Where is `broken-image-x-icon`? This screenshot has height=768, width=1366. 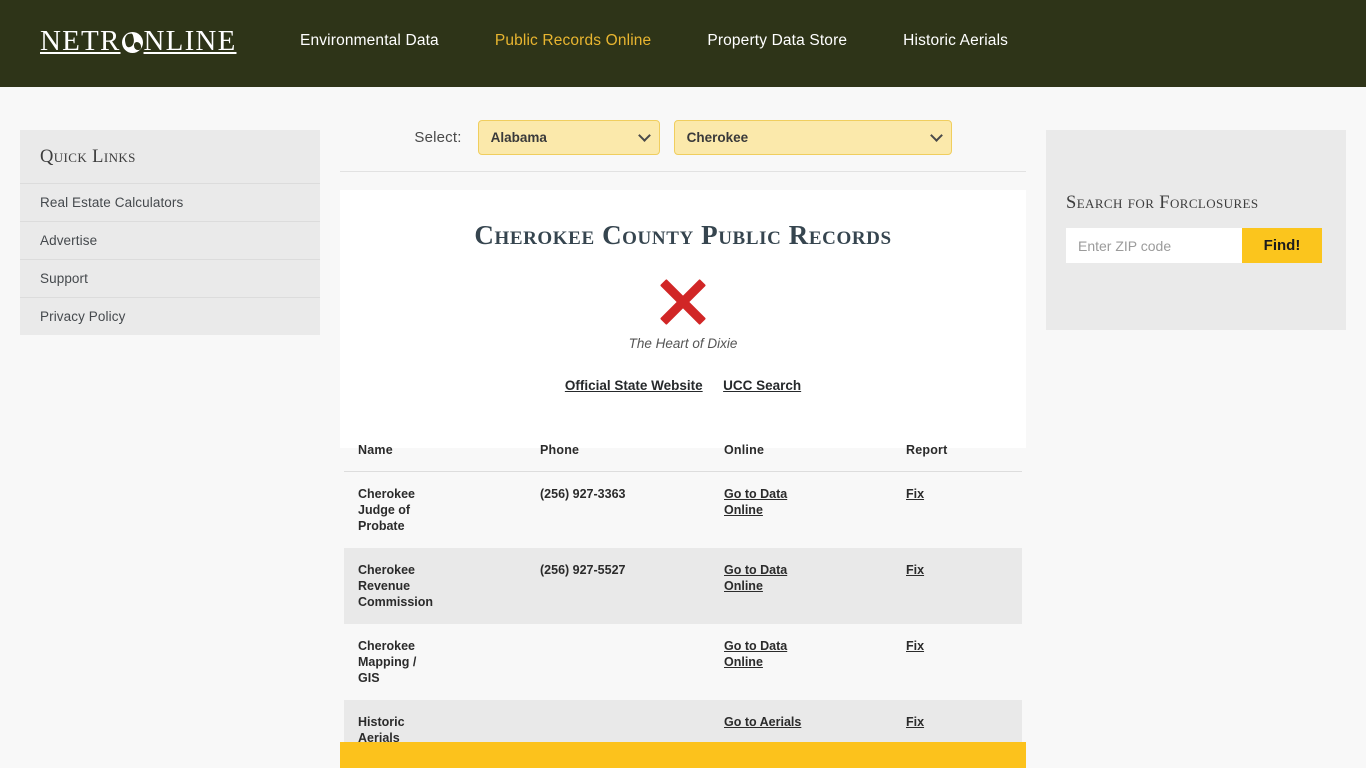
broken-image-x-icon is located at coordinates (683, 302).